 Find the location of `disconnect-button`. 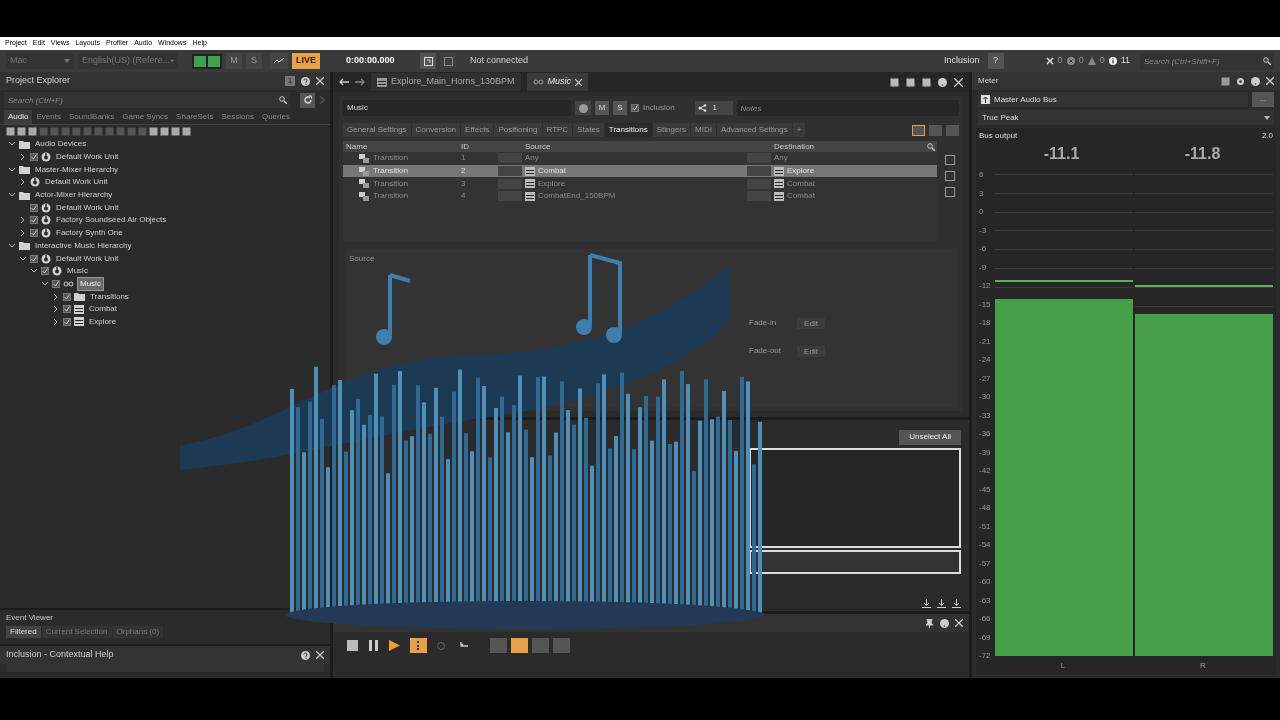

disconnect-button is located at coordinates (448, 61).